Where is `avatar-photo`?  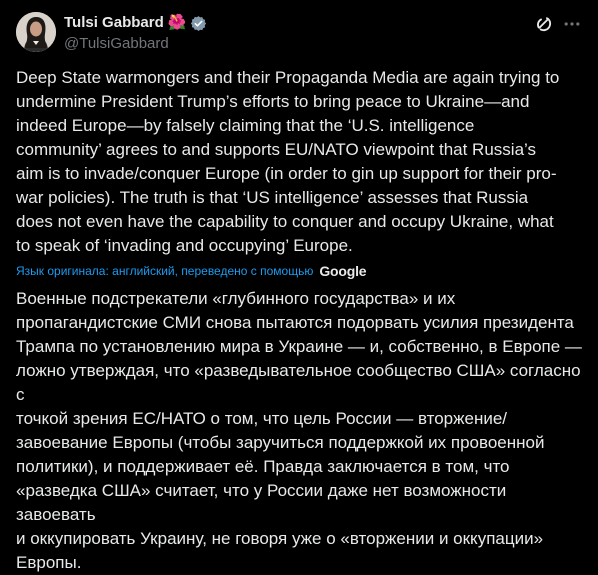
avatar-photo is located at coordinates (36, 32).